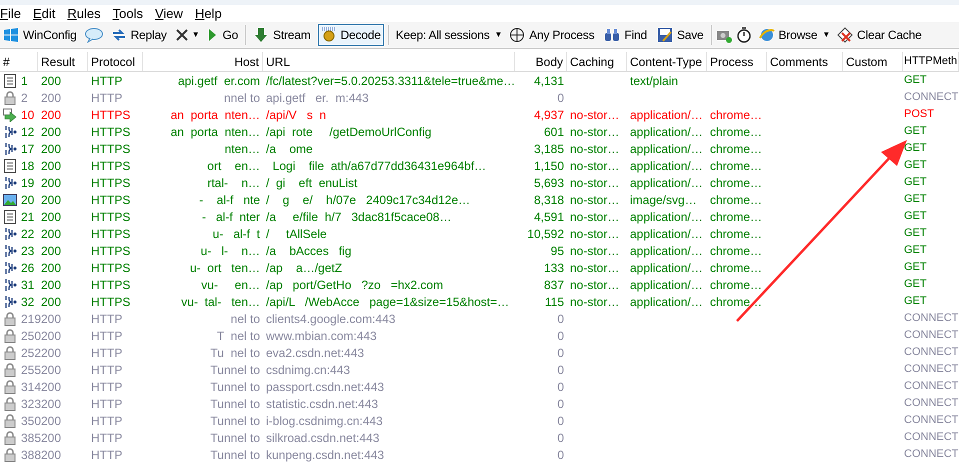  Describe the element at coordinates (139, 35) in the screenshot. I see `toolbar-button: Replay` at that location.